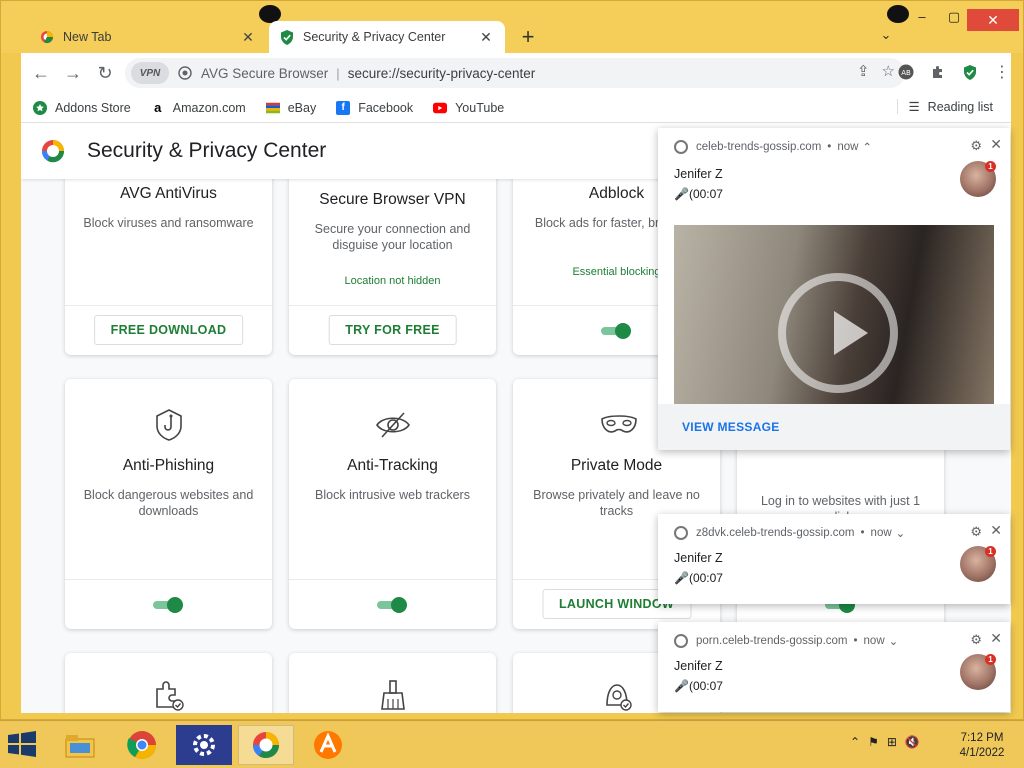 The image size is (1024, 768). What do you see at coordinates (41, 73) in the screenshot?
I see `back-arrow-icon: ←` at bounding box center [41, 73].